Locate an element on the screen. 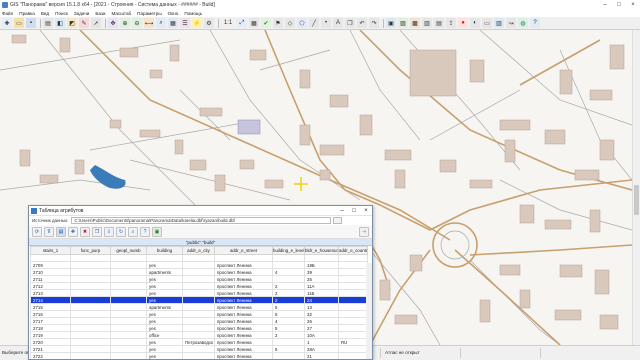  table-cell: 2713 is located at coordinates (50, 293).